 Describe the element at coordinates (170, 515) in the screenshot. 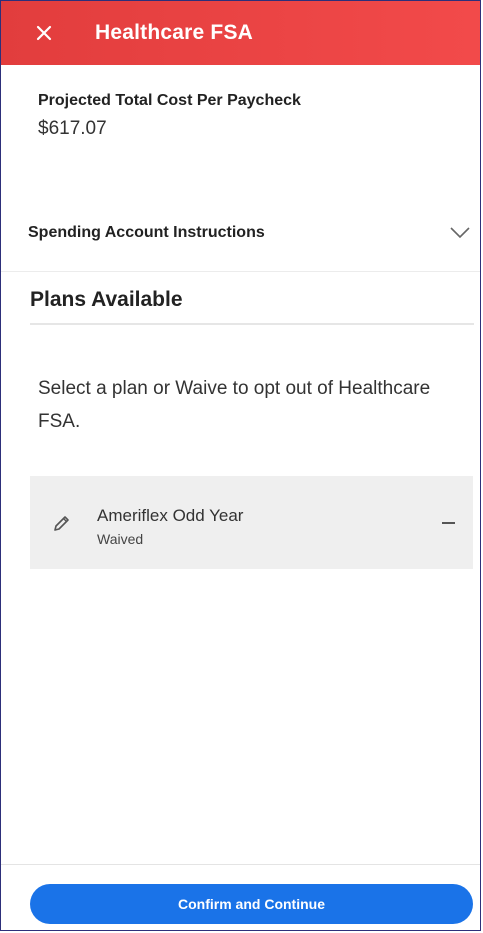

I see `plan-name: Ameriflex Odd Year` at that location.